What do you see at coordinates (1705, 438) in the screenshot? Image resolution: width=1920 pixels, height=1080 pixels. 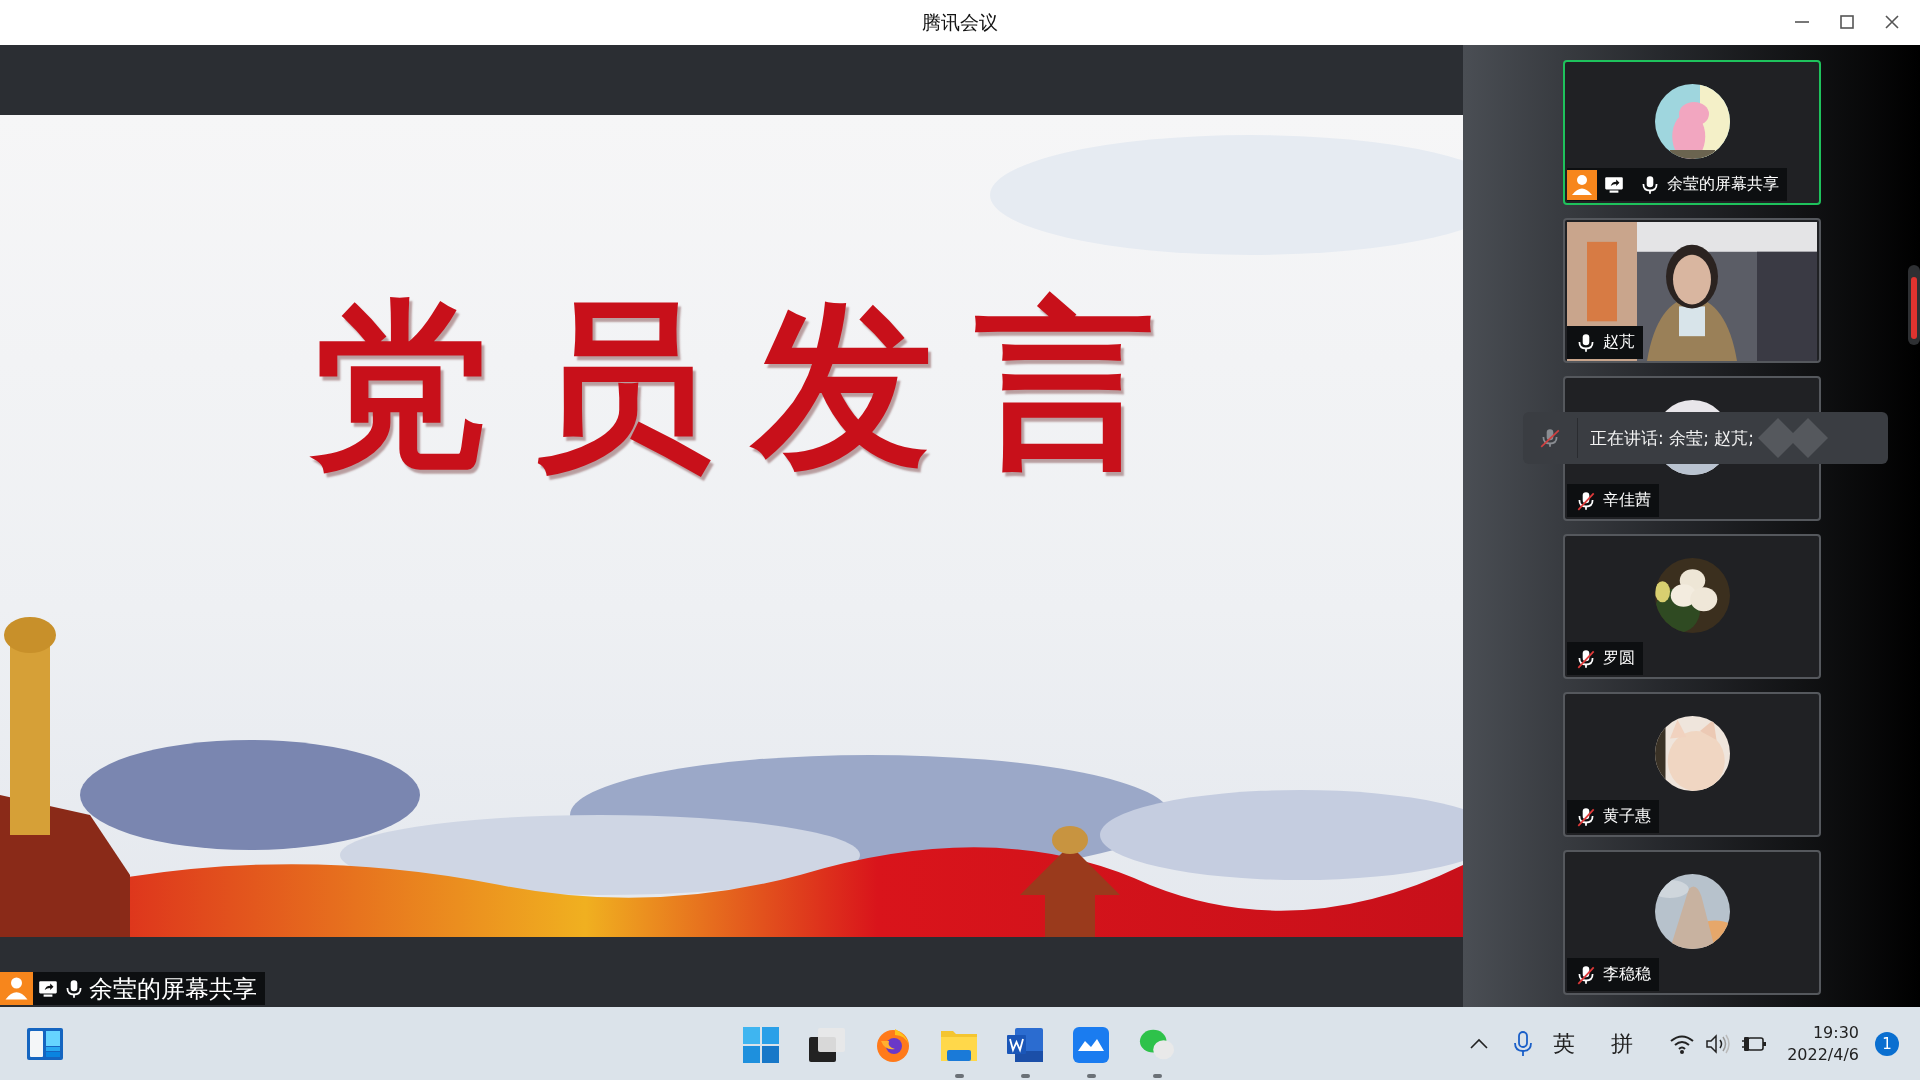 I see `speaking-toast: 正在讲话: 余莹; 赵芃;` at bounding box center [1705, 438].